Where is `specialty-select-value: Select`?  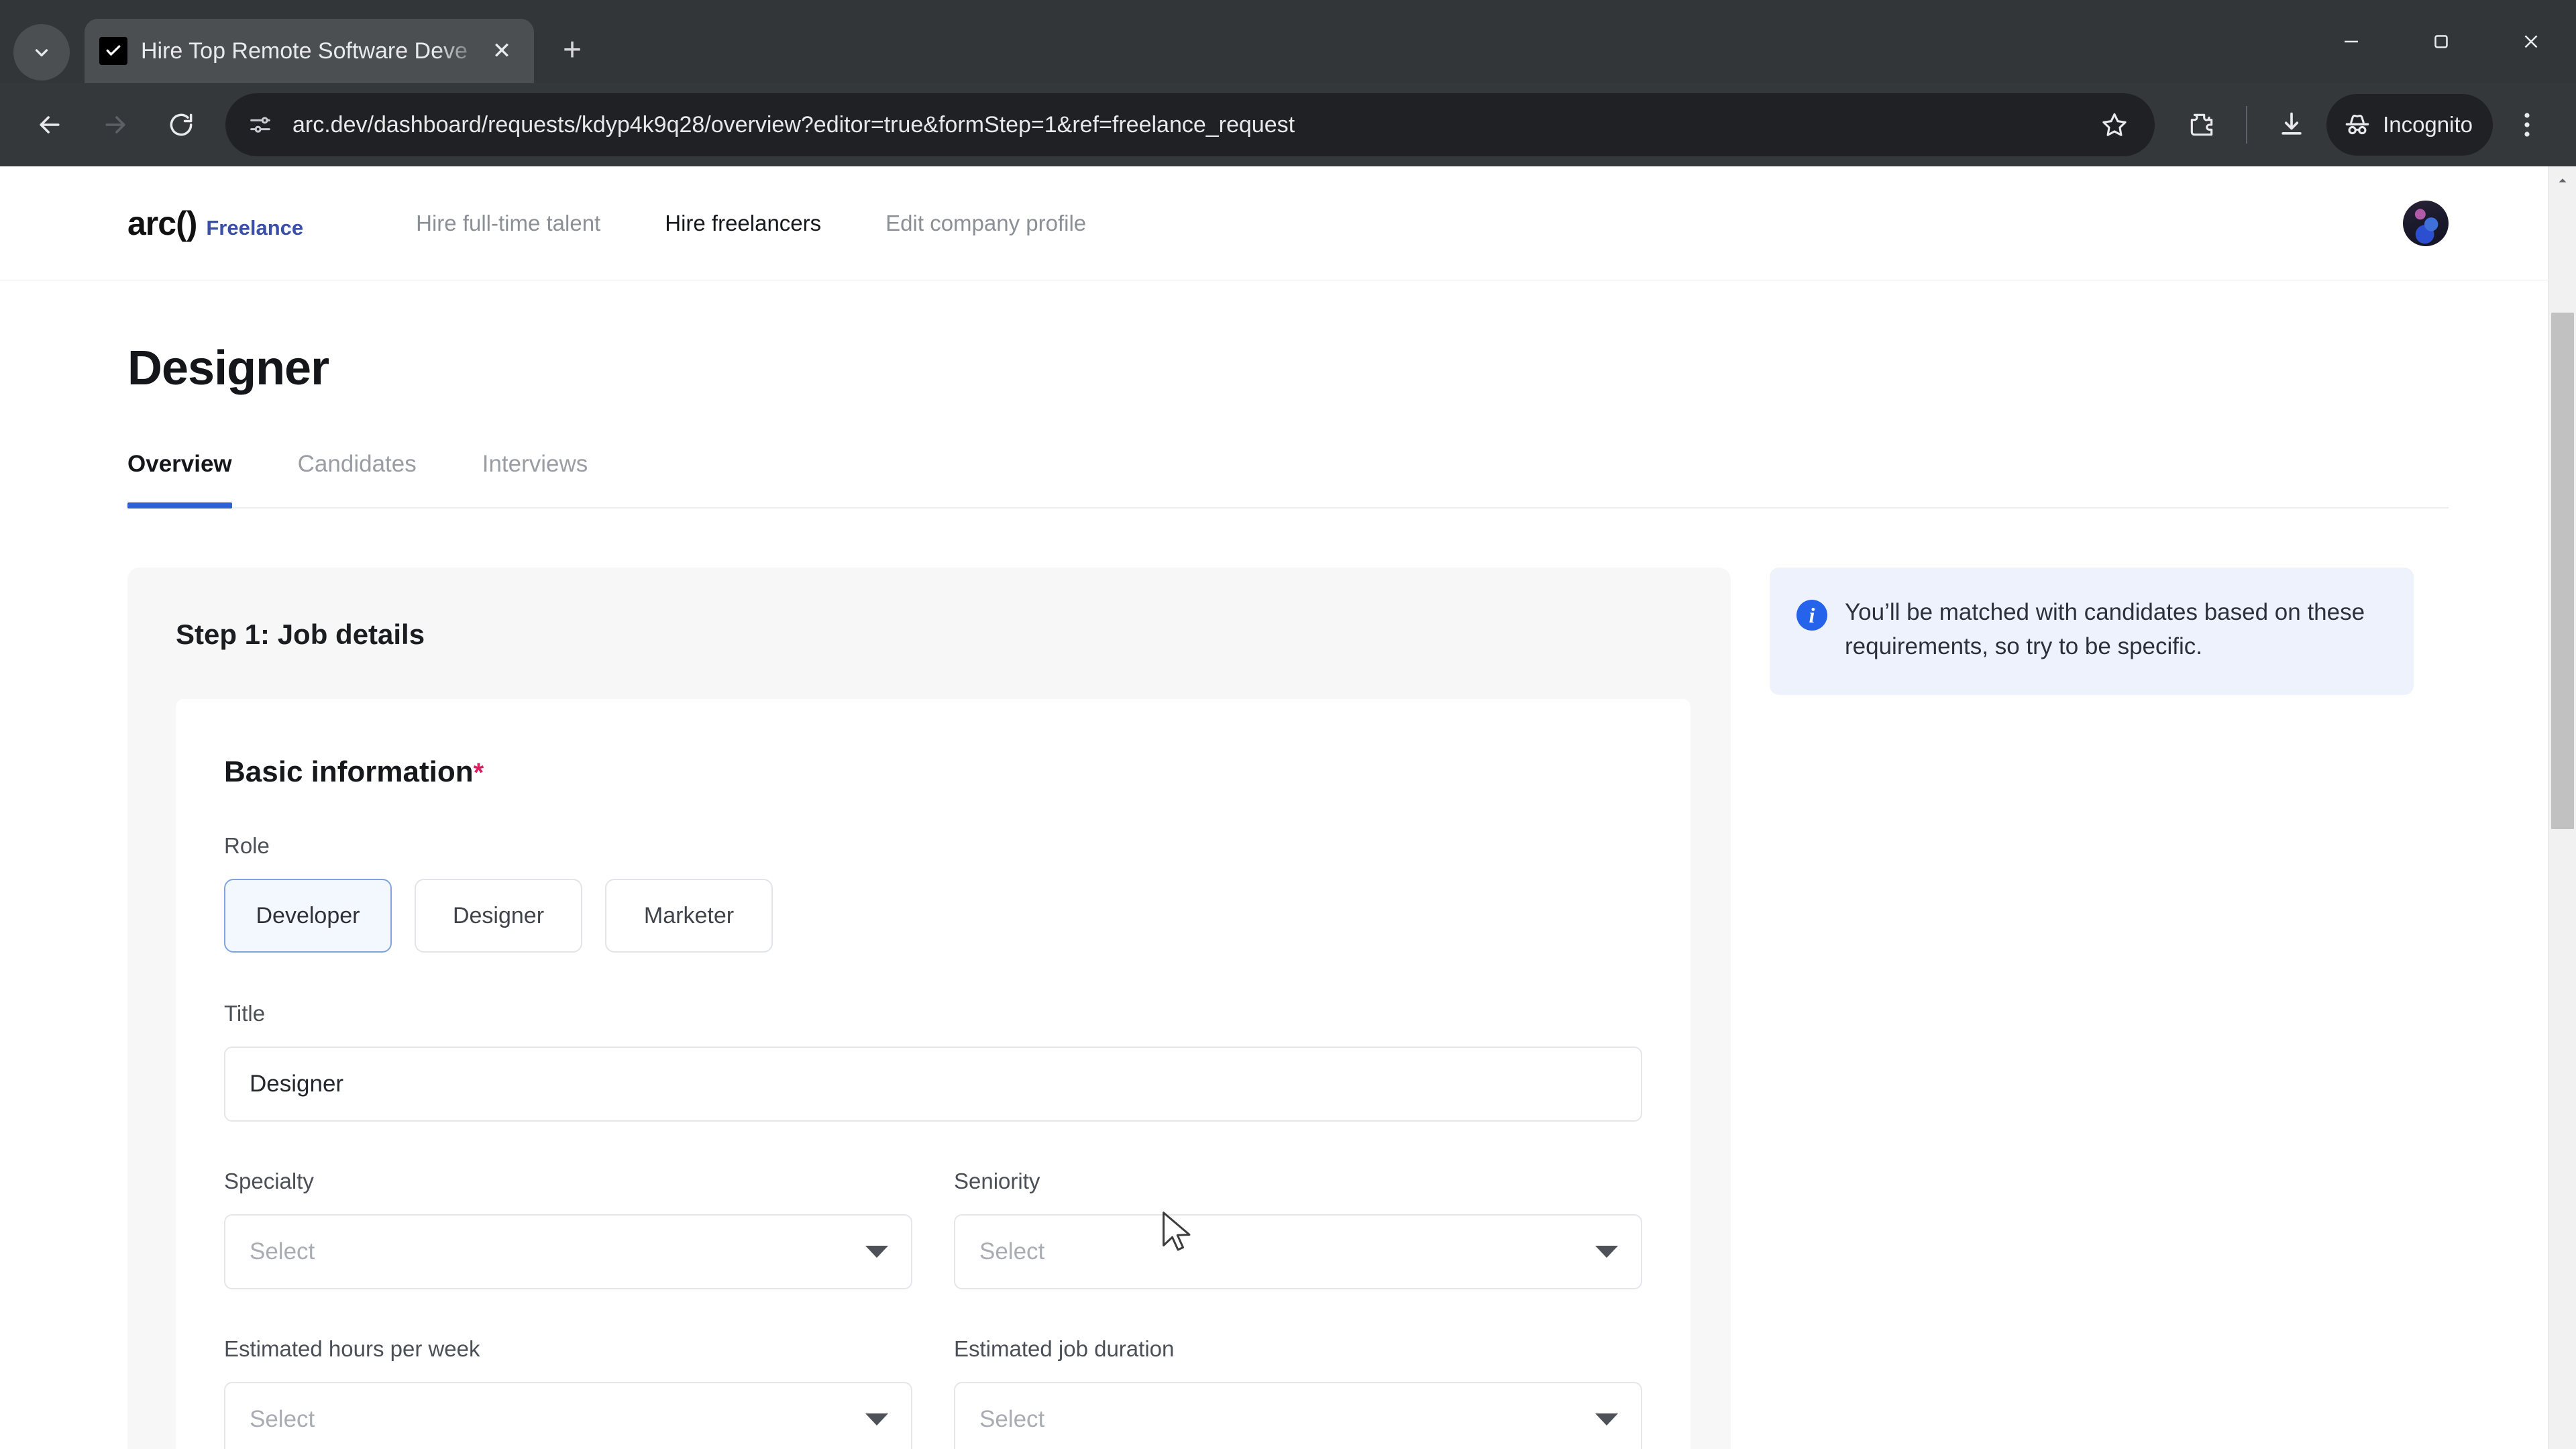 specialty-select-value: Select is located at coordinates (282, 1251).